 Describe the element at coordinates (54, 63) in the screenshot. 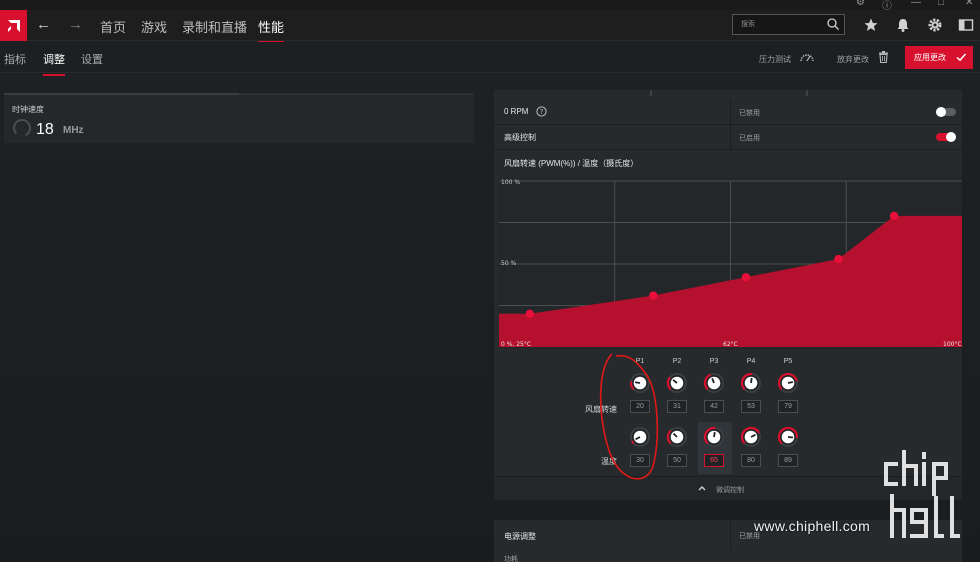

I see `tab-tuning: 调整` at that location.